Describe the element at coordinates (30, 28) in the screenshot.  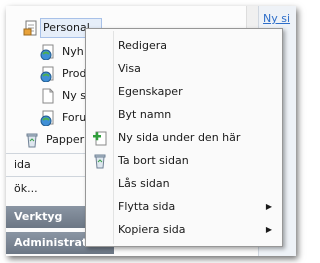
I see `page-icon` at that location.